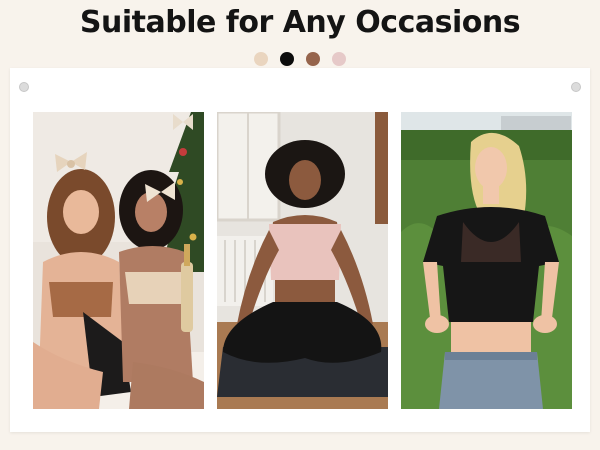  Describe the element at coordinates (261, 59) in the screenshot. I see `color-swatch-nude` at that location.